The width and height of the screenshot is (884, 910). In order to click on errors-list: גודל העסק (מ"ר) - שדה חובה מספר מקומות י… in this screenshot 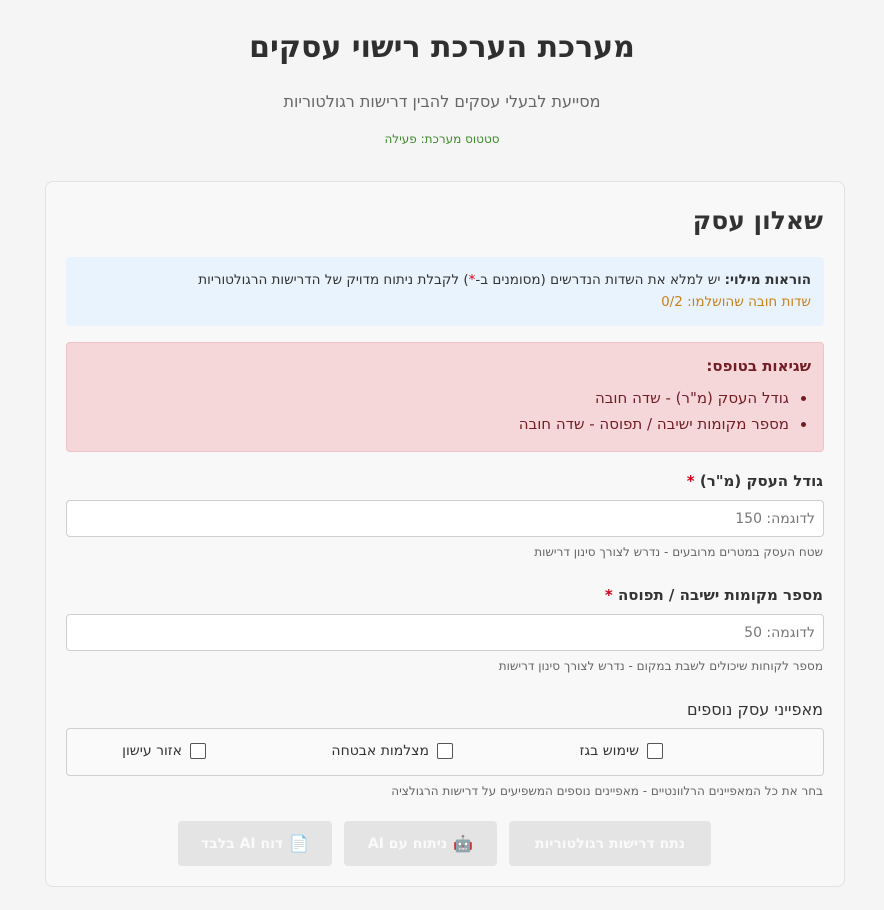, I will do `click(445, 411)`.